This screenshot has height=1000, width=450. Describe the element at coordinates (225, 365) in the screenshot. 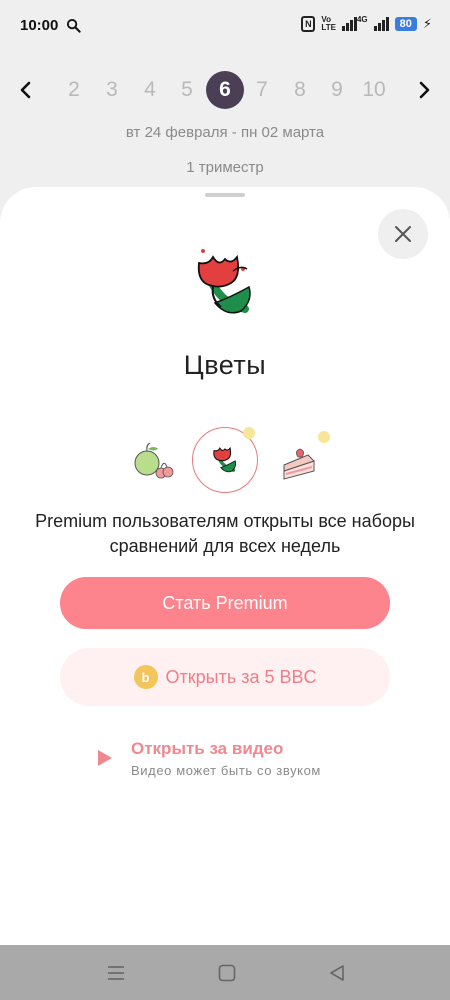

I see `set-title: Цветы` at that location.